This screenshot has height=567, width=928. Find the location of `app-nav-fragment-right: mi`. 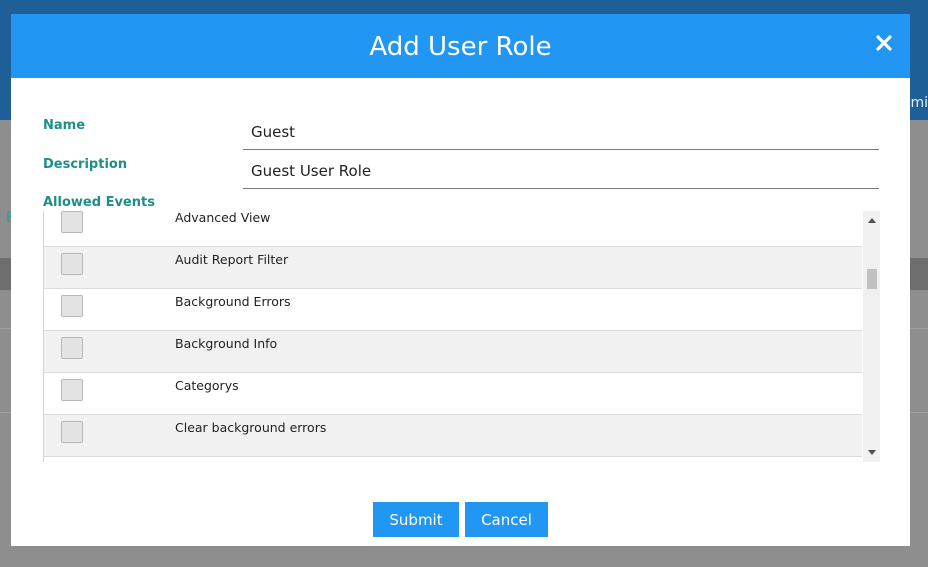

app-nav-fragment-right: mi is located at coordinates (919, 103).